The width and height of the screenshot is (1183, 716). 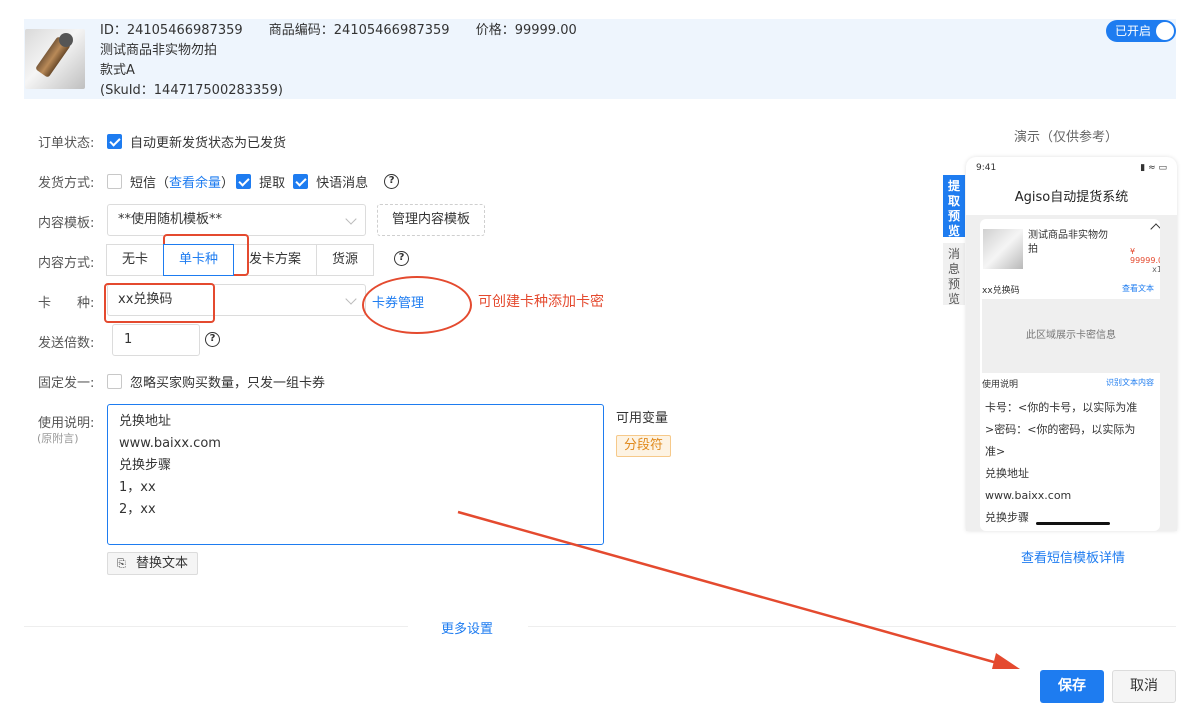 What do you see at coordinates (1007, 473) in the screenshot?
I see `preview-line: 兑换地址` at bounding box center [1007, 473].